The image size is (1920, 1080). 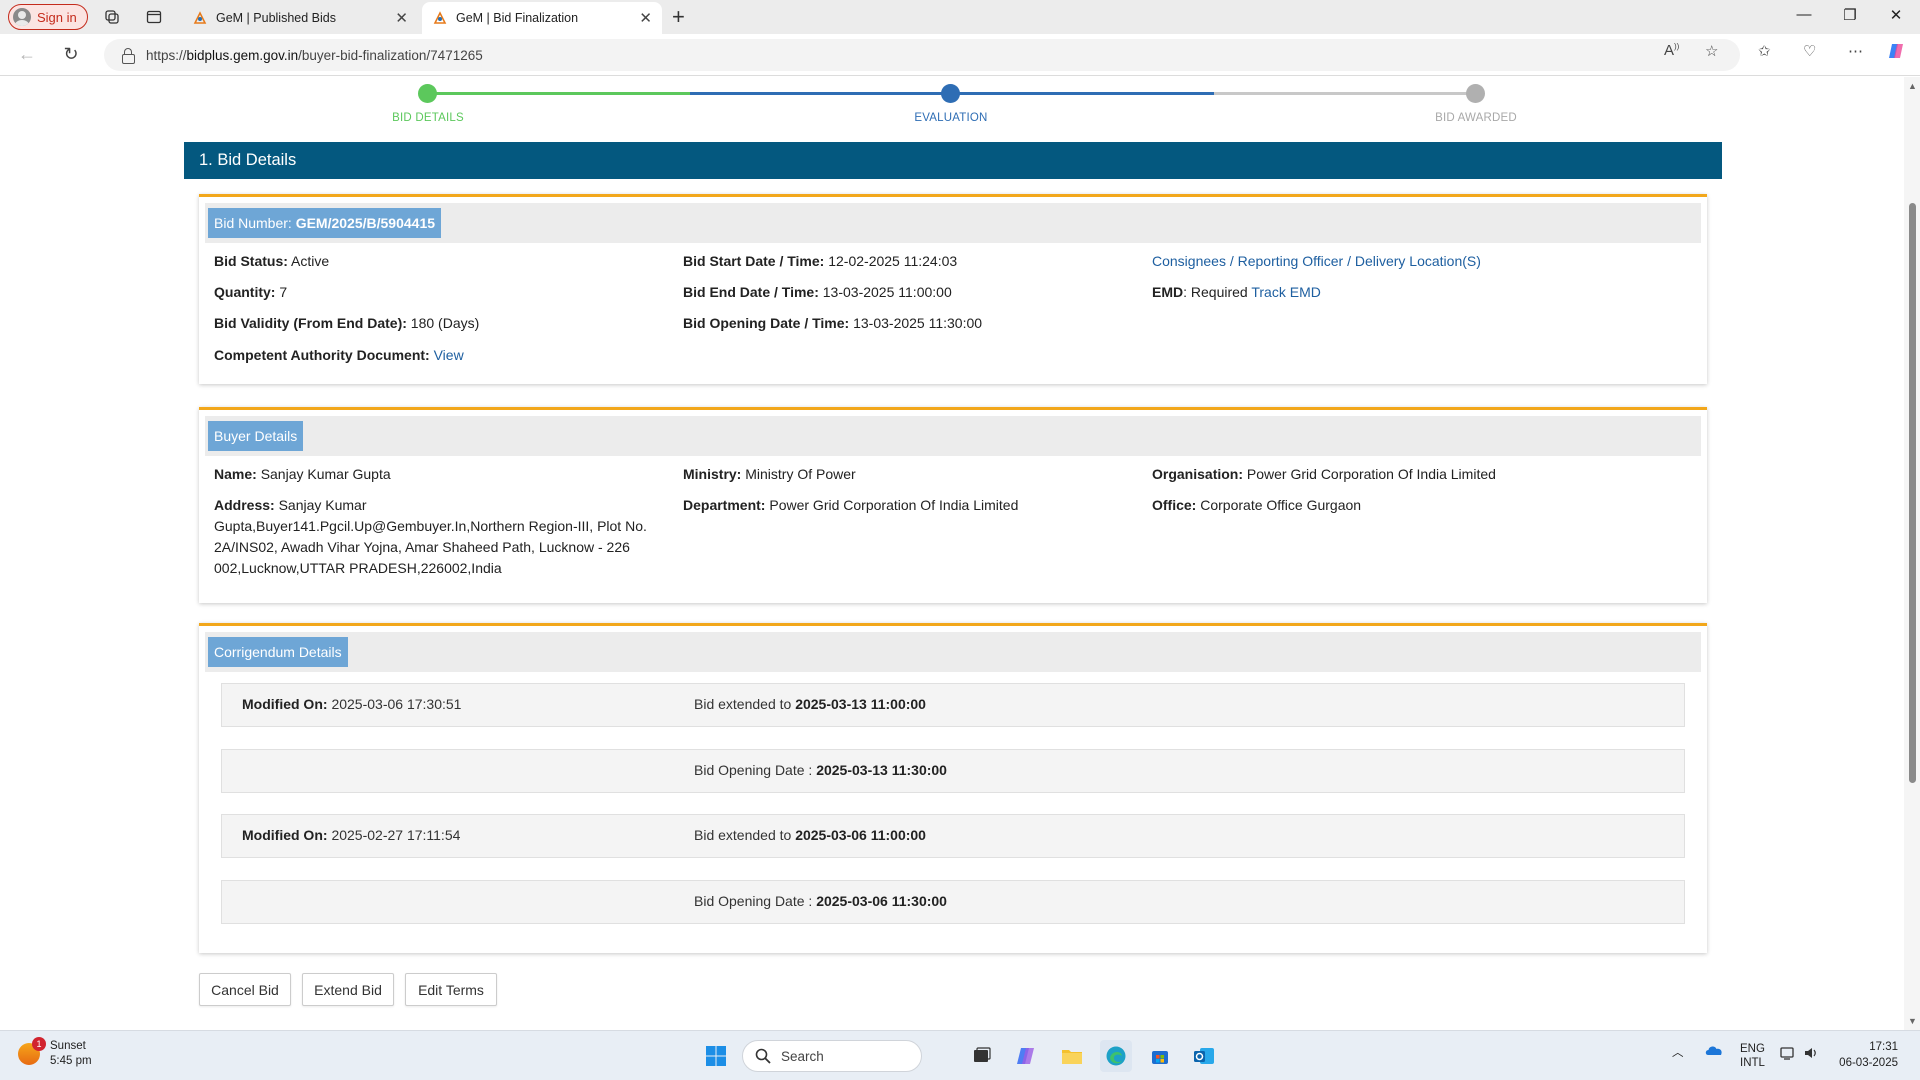 What do you see at coordinates (1371, 474) in the screenshot?
I see `organisation-value: Power Grid Corporation Of India Limited` at bounding box center [1371, 474].